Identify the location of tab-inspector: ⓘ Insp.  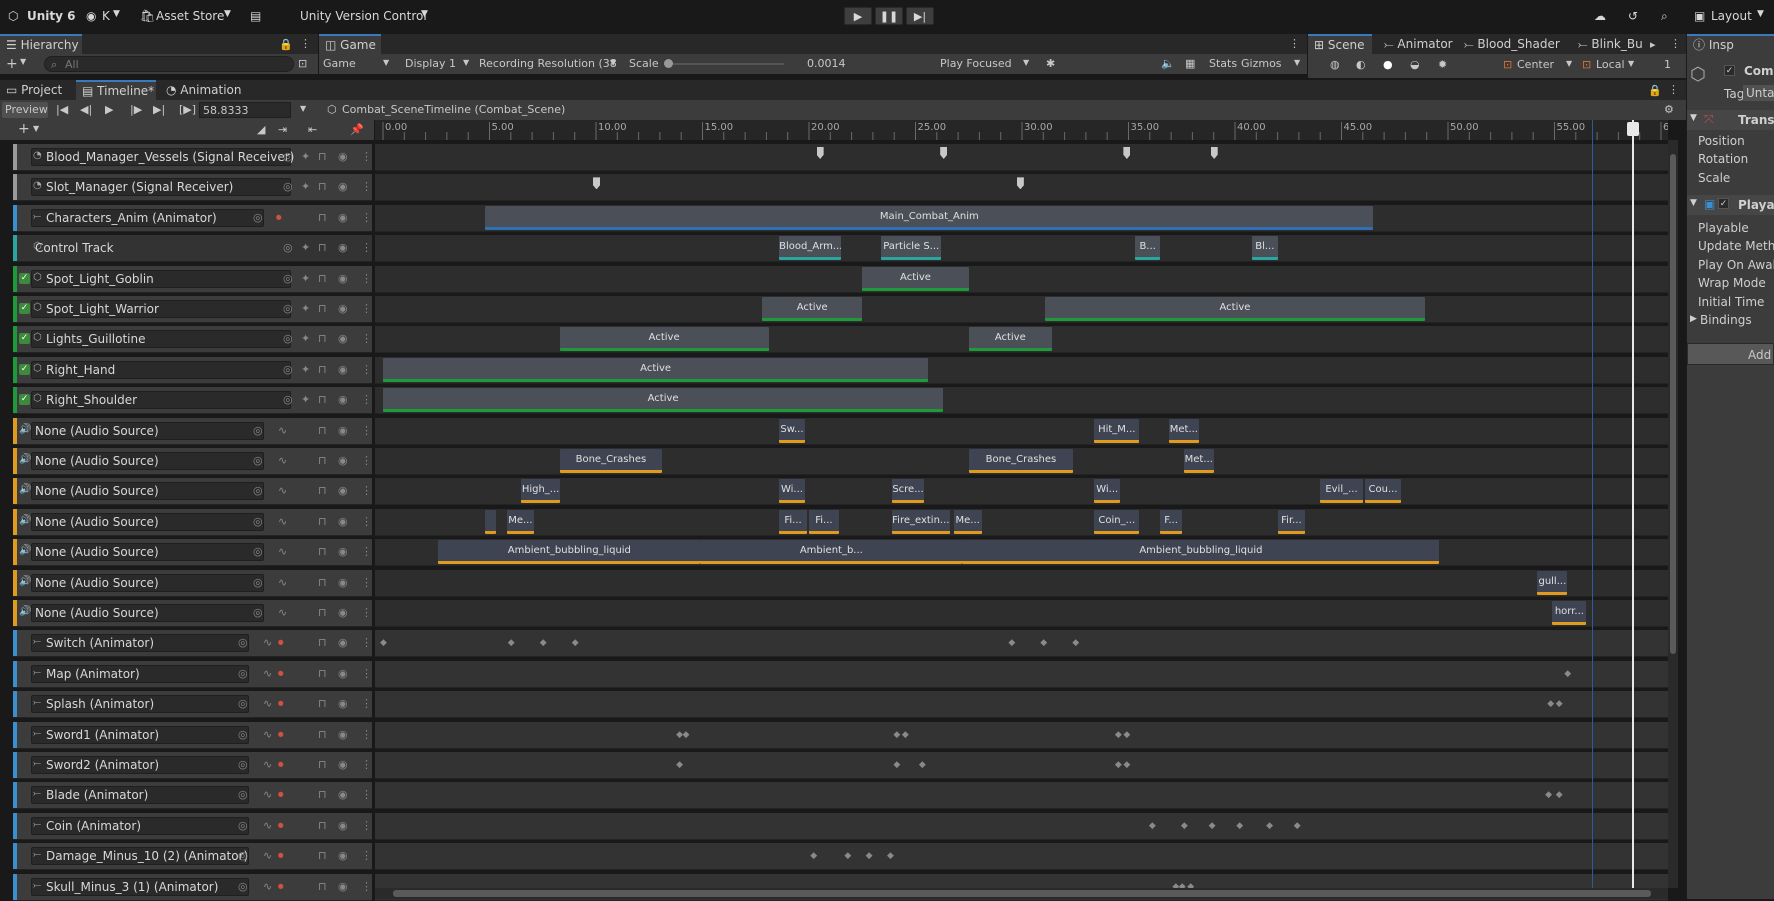
(1730, 44).